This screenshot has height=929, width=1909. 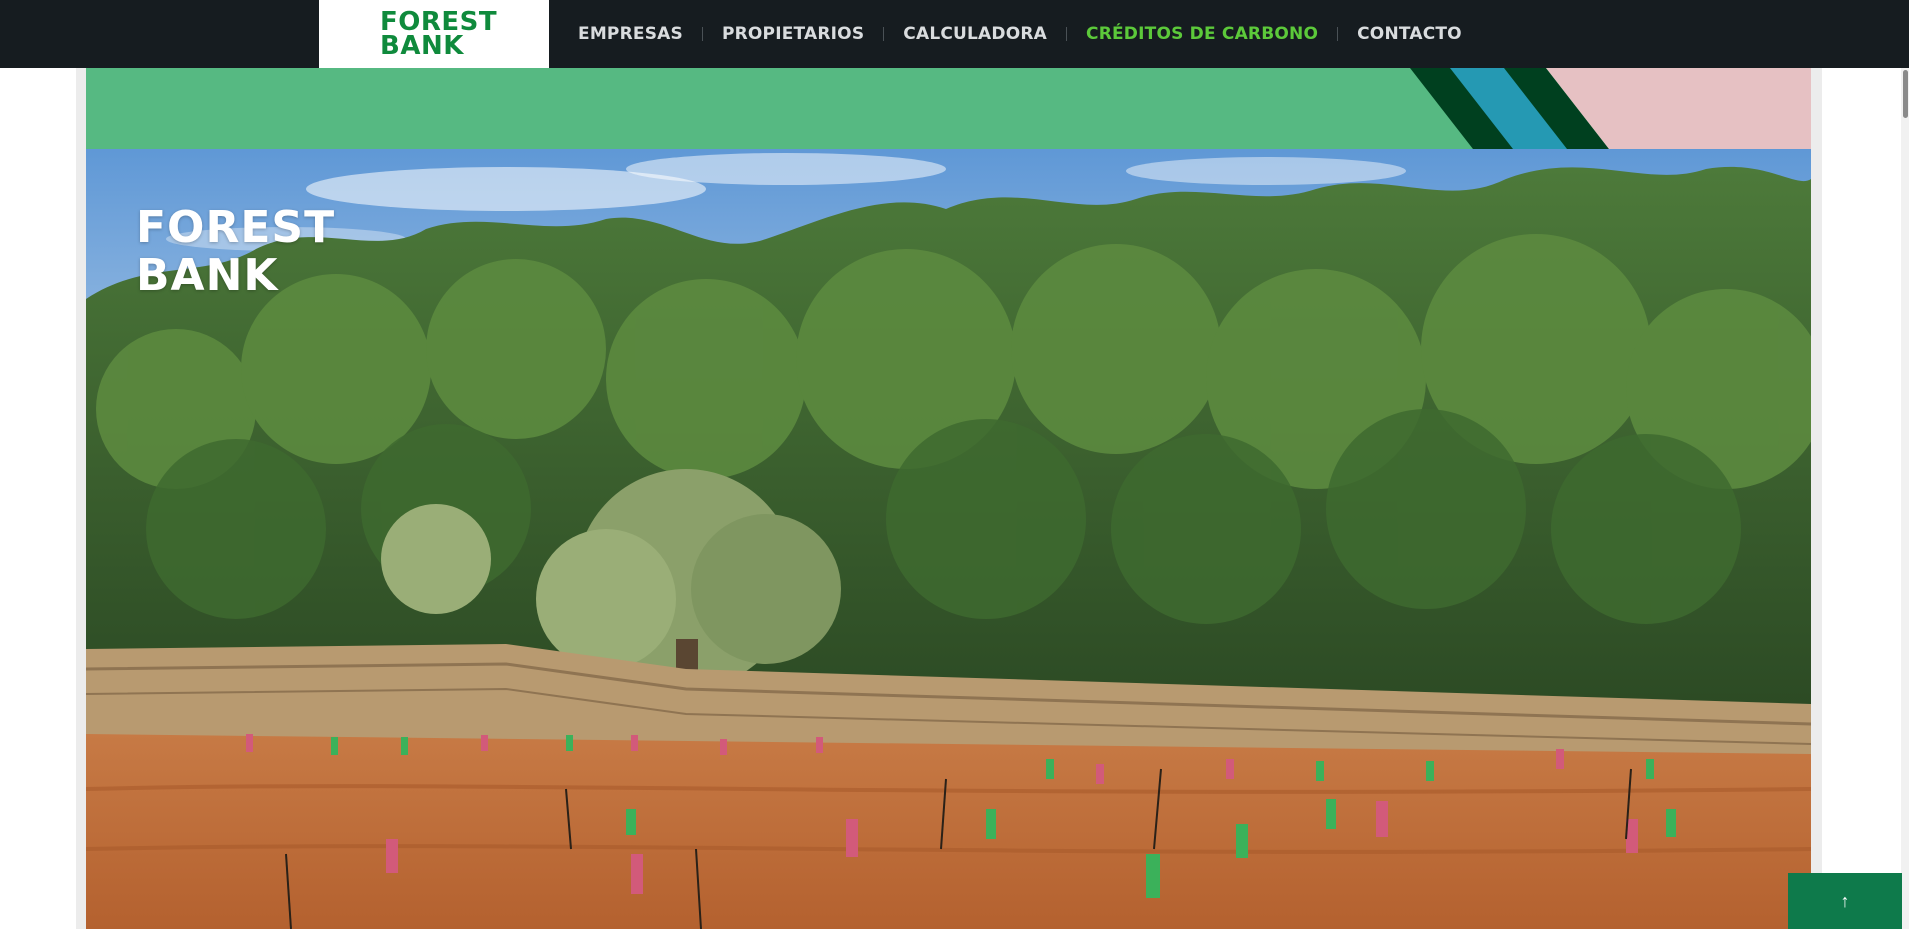 What do you see at coordinates (1202, 34) in the screenshot?
I see `nav-item-creditos-de-carbono: CRÉDITOS DE CARBONO` at bounding box center [1202, 34].